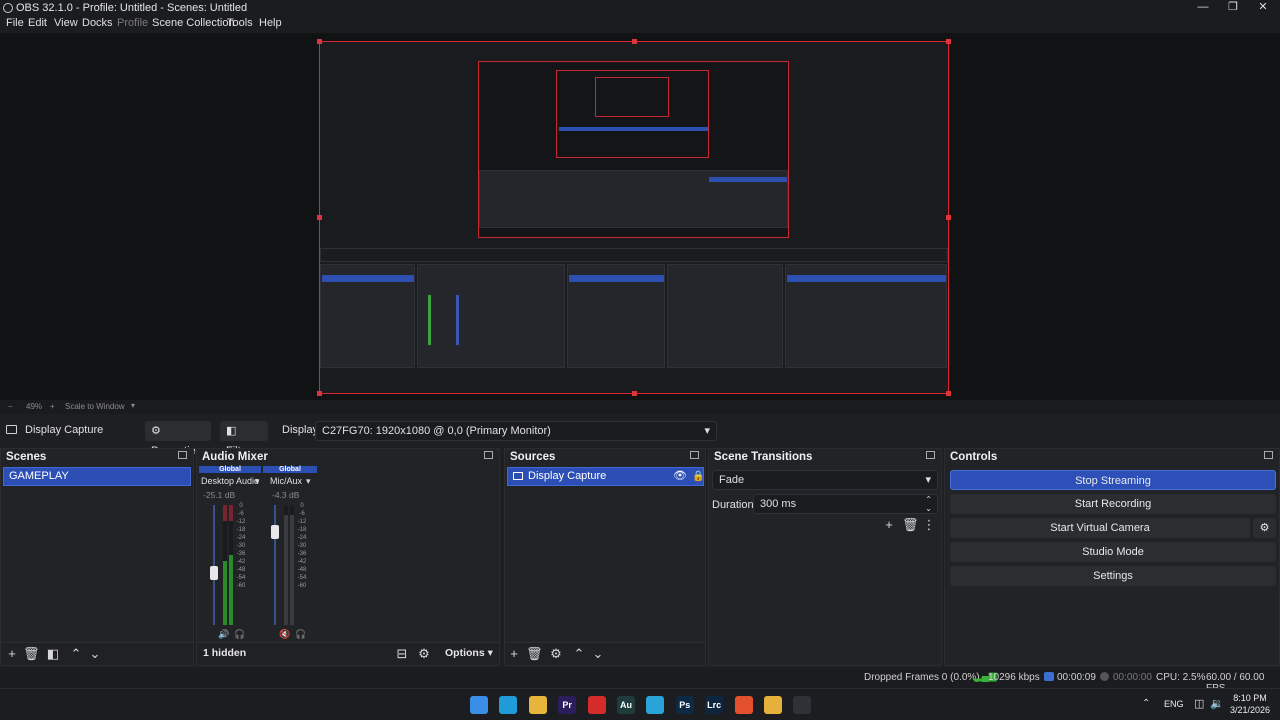  What do you see at coordinates (778, 504) in the screenshot?
I see `duration-value: 300 ms` at bounding box center [778, 504].